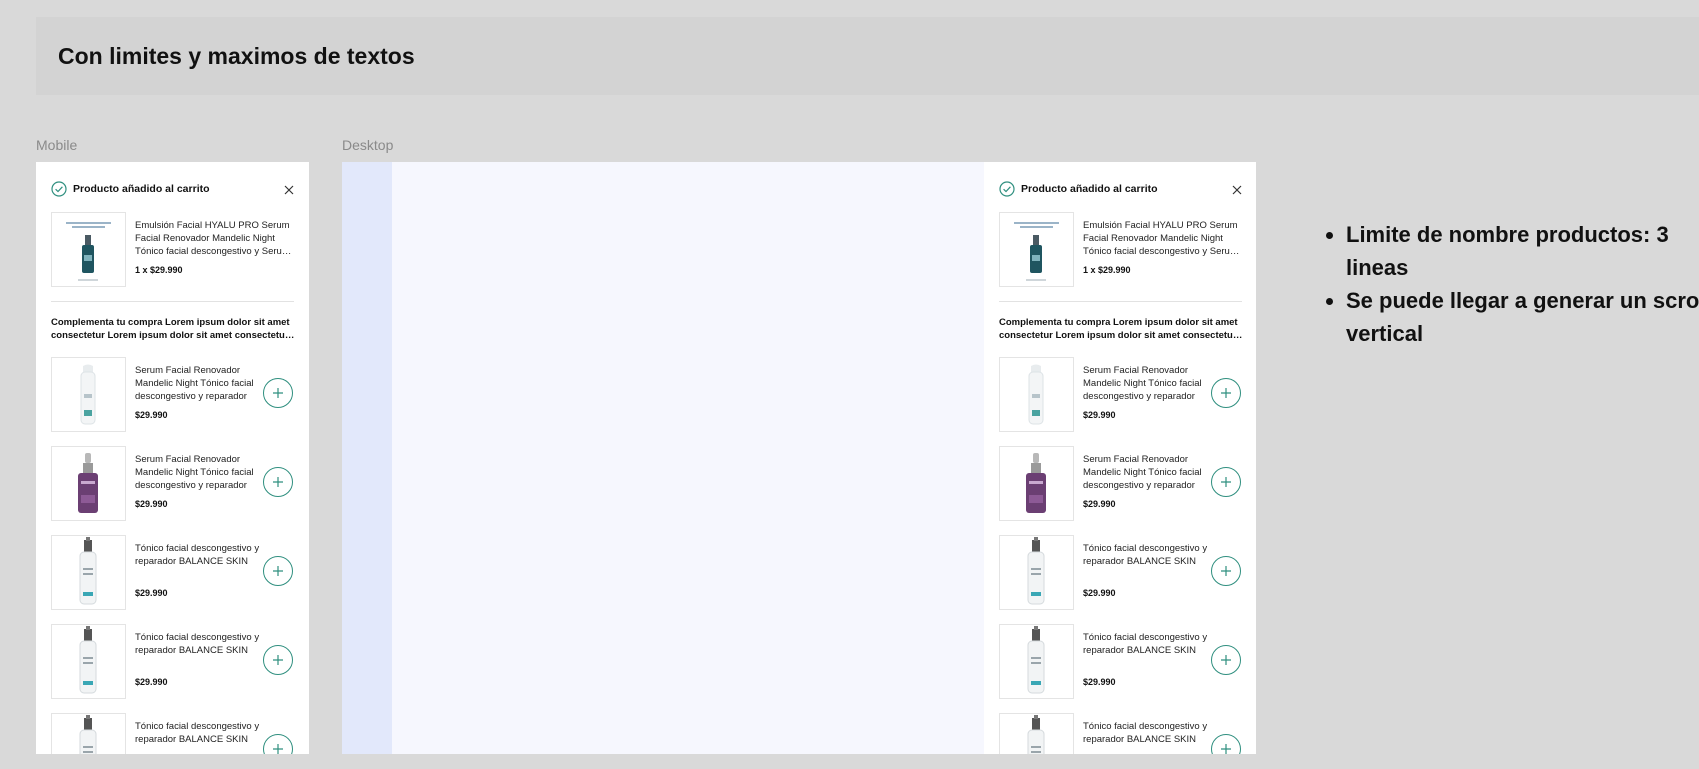 The width and height of the screenshot is (1699, 769). Describe the element at coordinates (236, 56) in the screenshot. I see `page-title: Con limites y maximos de textos` at that location.